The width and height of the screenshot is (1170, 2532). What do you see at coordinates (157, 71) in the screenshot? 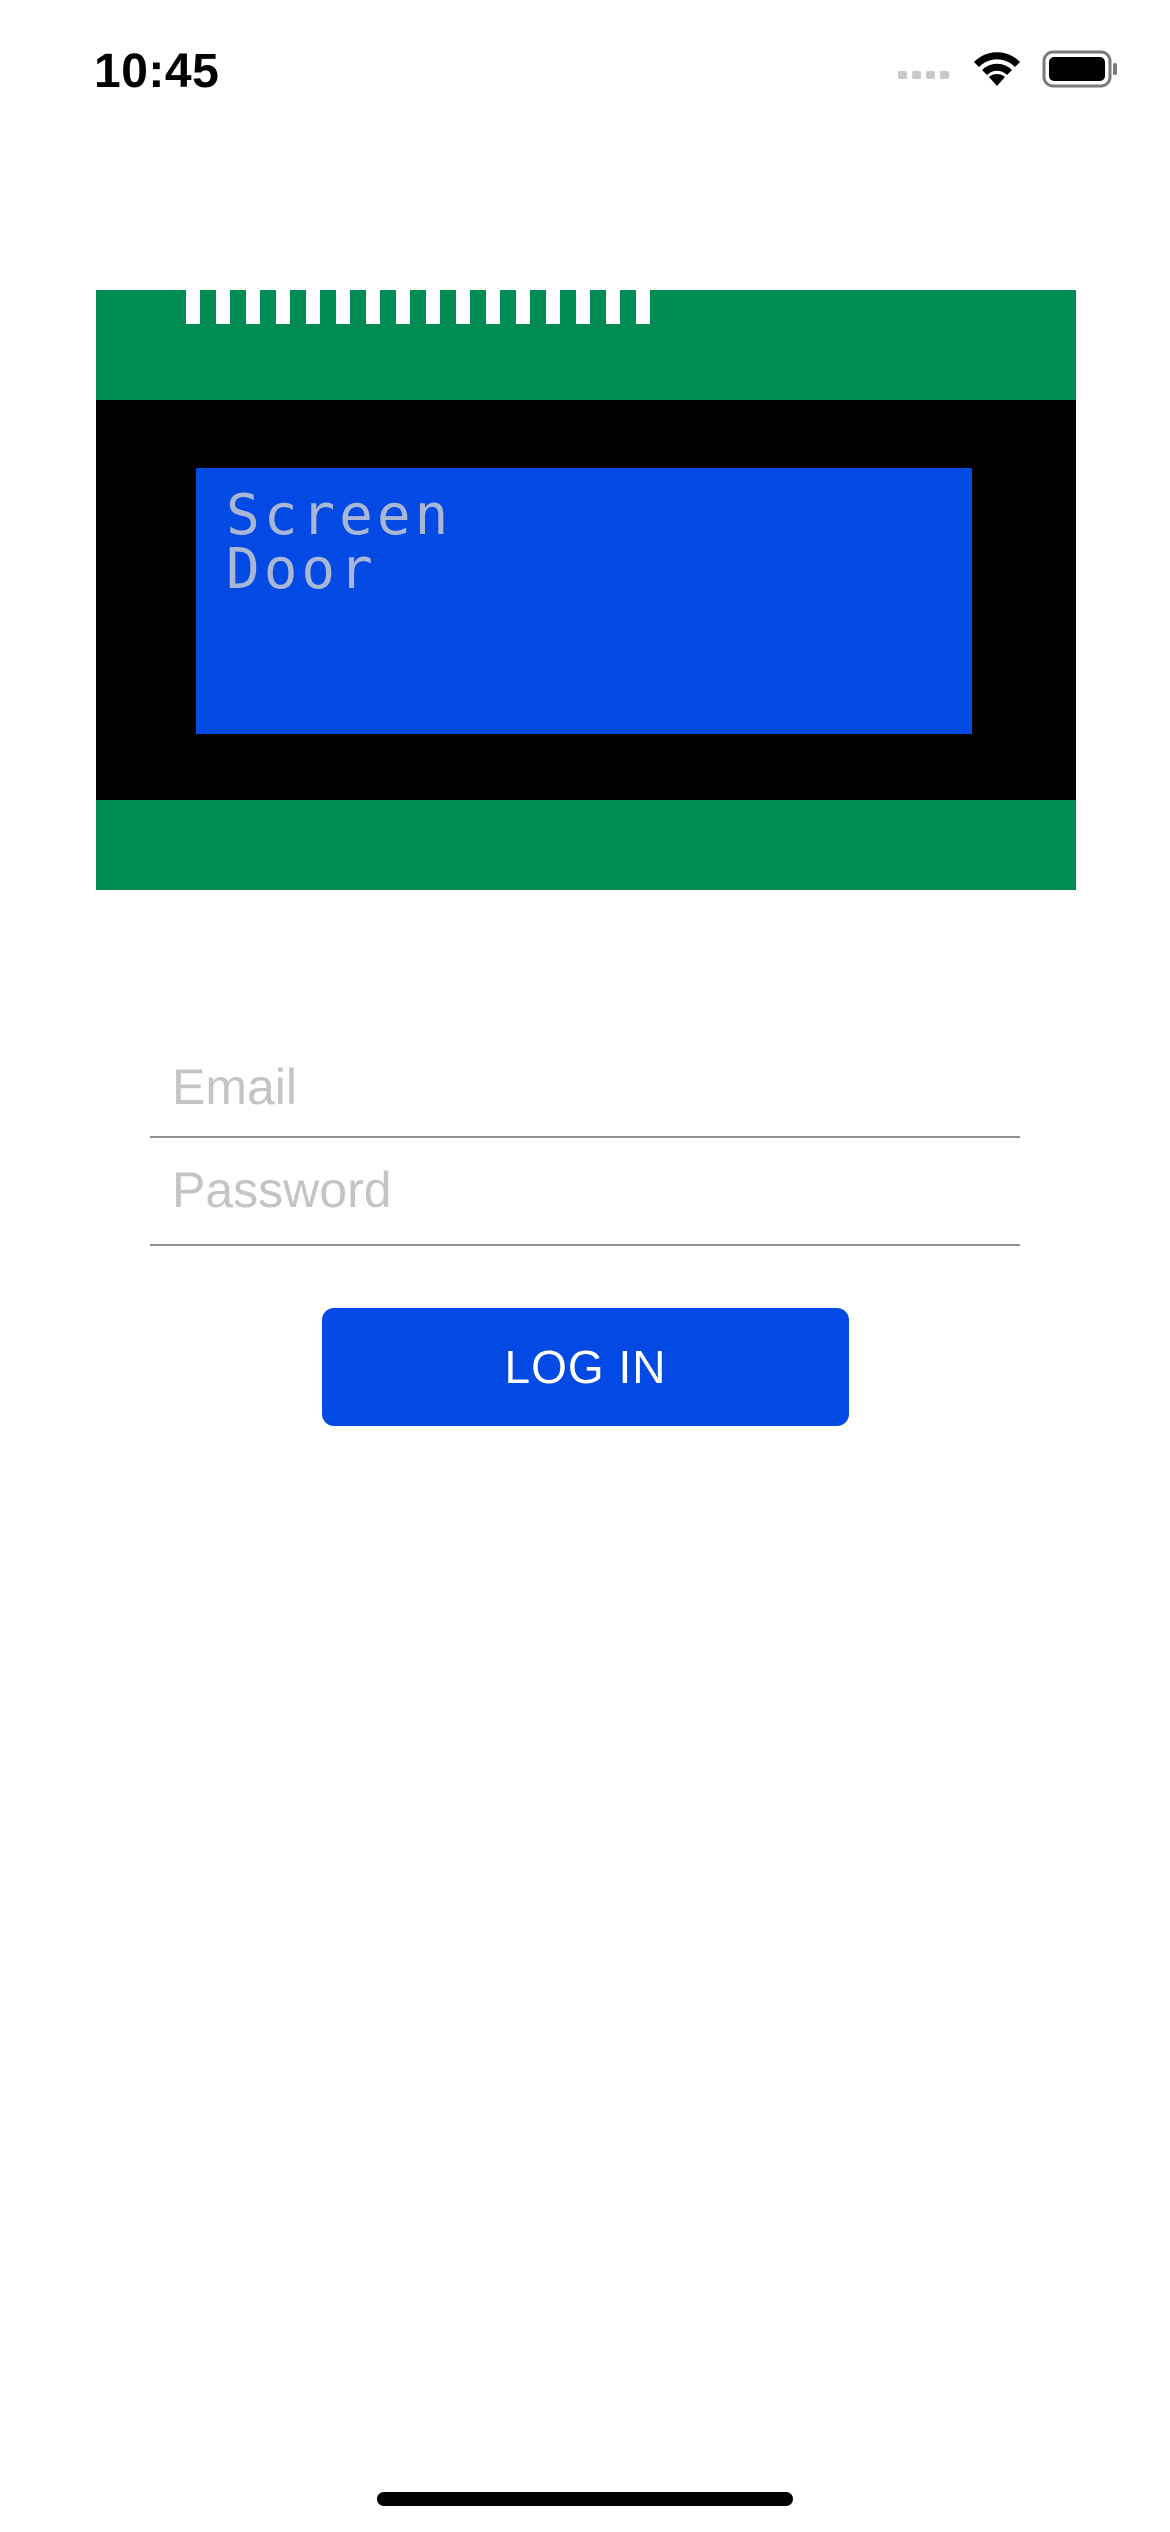
I see `status-time: 10:45` at bounding box center [157, 71].